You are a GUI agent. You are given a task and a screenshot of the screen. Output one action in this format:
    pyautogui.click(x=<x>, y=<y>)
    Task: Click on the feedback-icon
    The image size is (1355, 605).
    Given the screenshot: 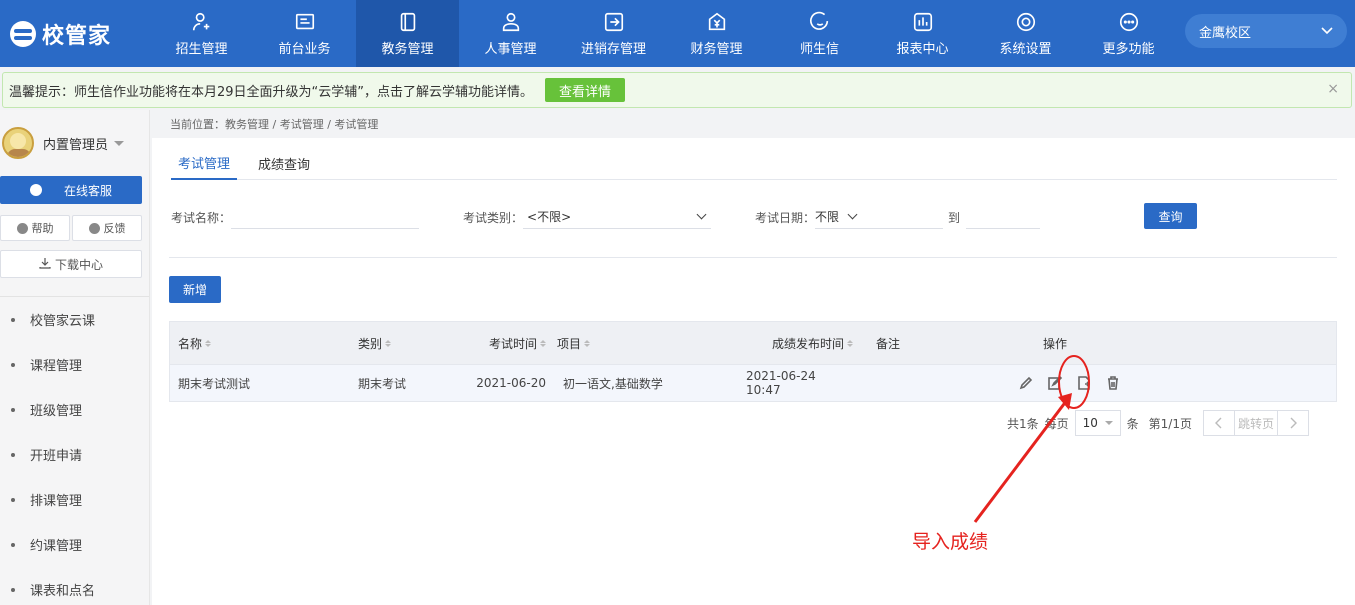 What is the action you would take?
    pyautogui.click(x=94, y=228)
    